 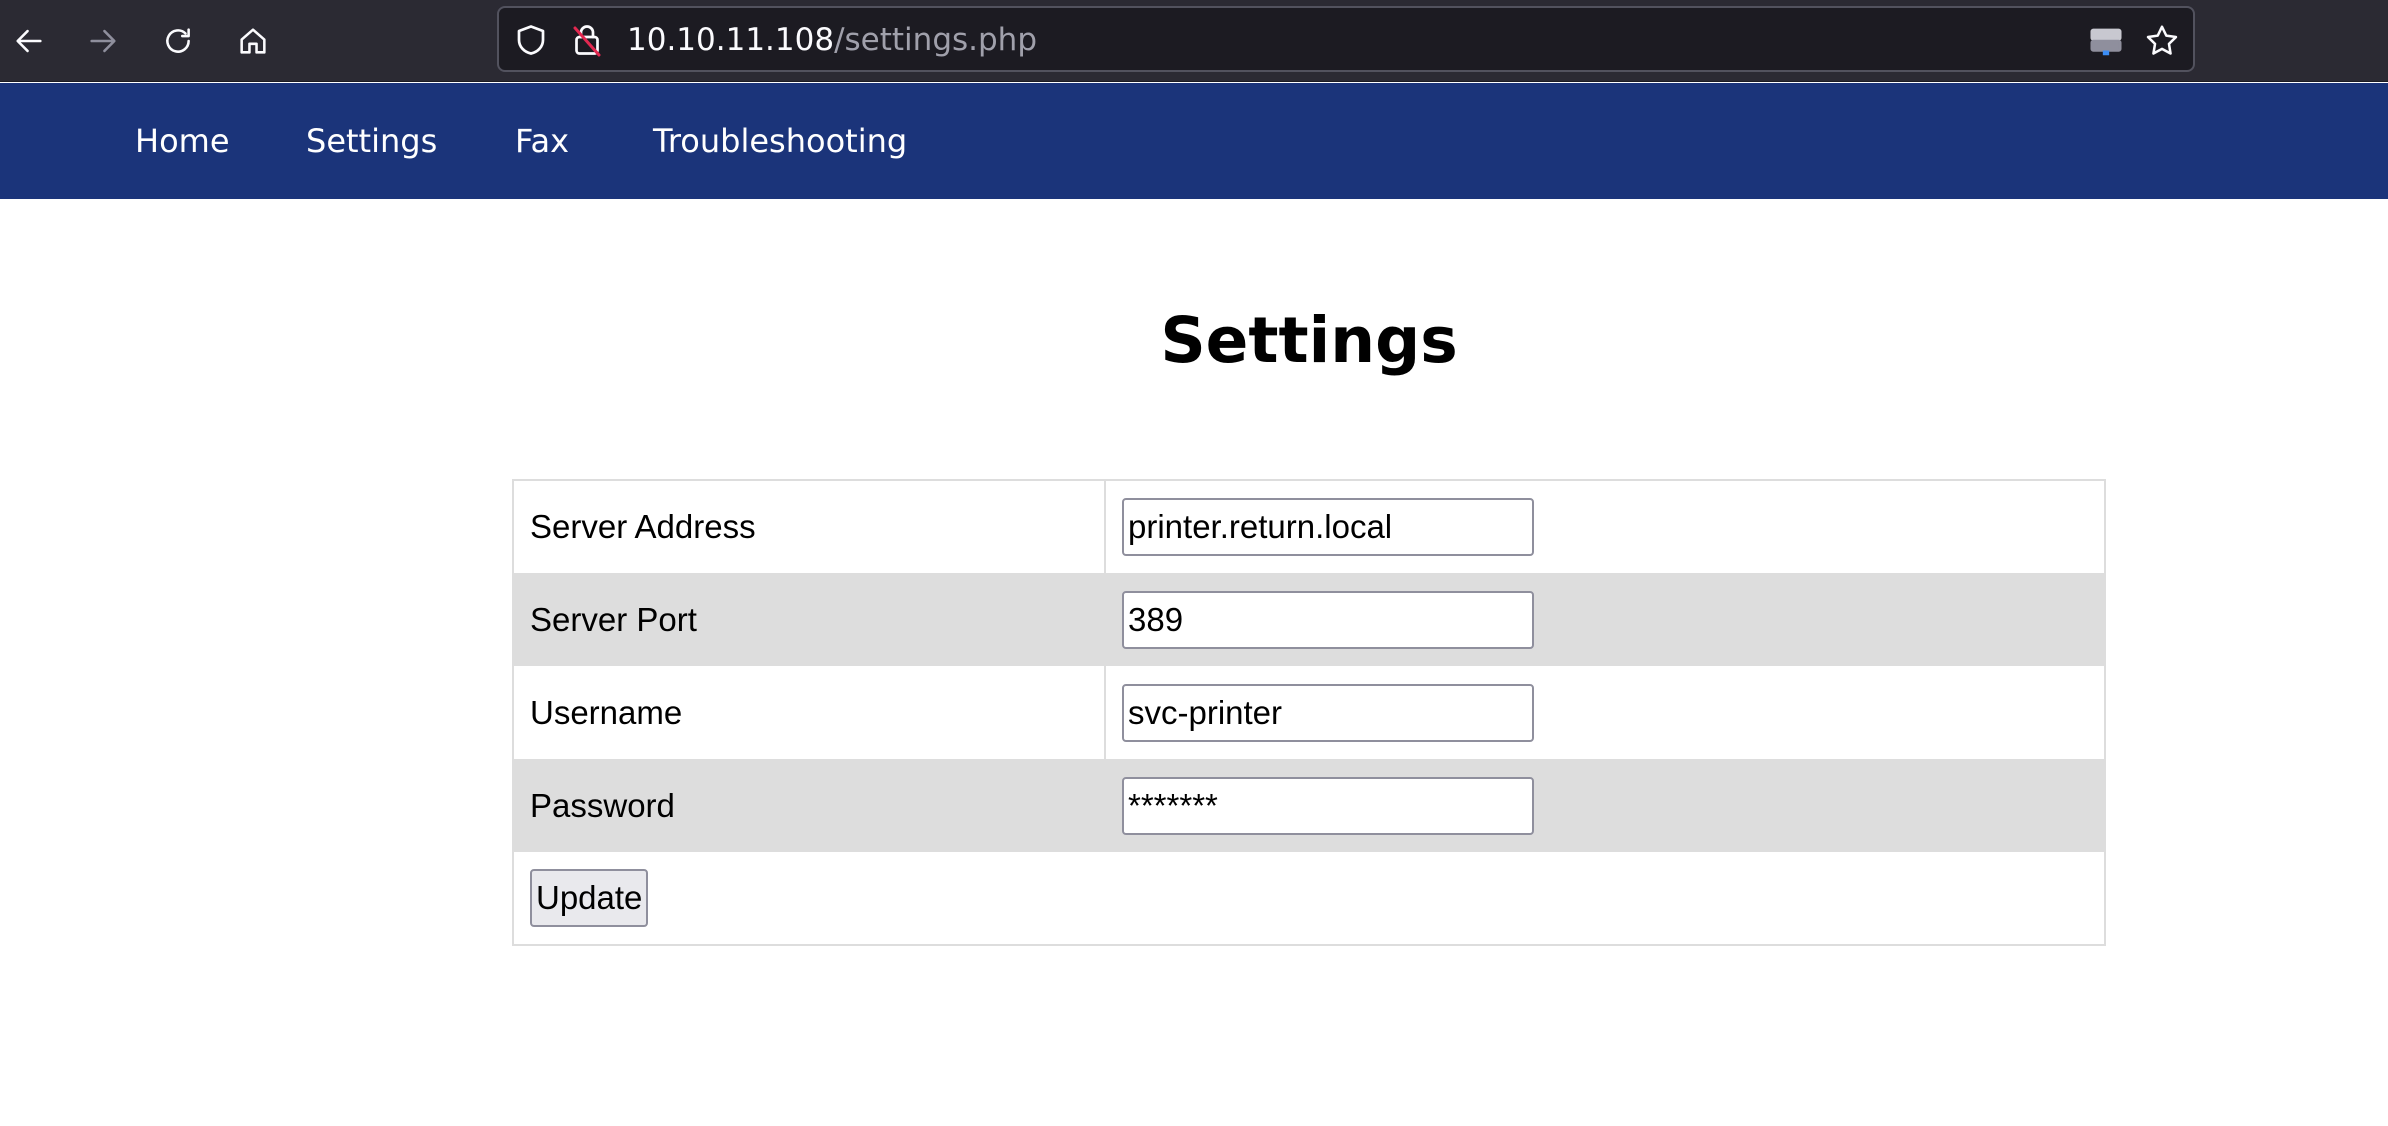 I want to click on update-button: Update, so click(x=589, y=898).